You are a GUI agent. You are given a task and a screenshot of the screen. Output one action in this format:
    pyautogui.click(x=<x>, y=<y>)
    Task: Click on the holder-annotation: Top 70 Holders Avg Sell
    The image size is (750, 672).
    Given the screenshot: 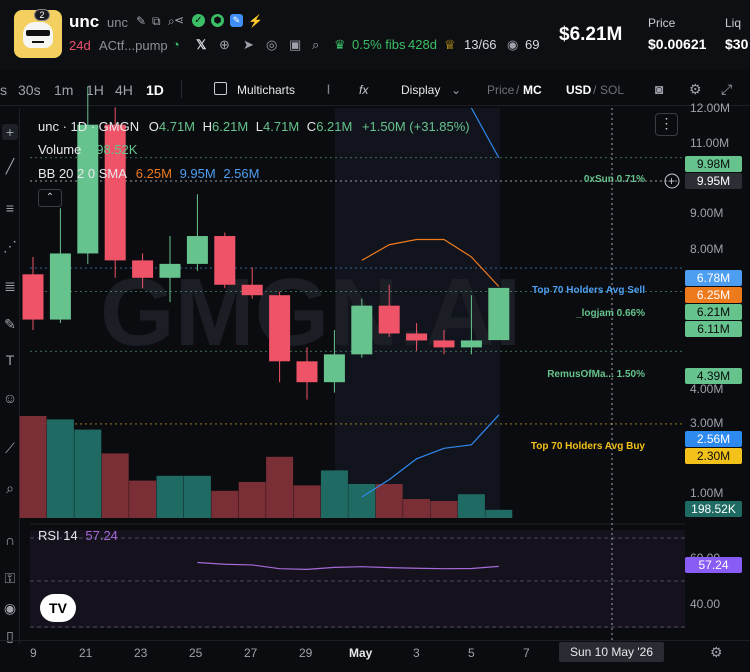 What is the action you would take?
    pyautogui.click(x=525, y=290)
    